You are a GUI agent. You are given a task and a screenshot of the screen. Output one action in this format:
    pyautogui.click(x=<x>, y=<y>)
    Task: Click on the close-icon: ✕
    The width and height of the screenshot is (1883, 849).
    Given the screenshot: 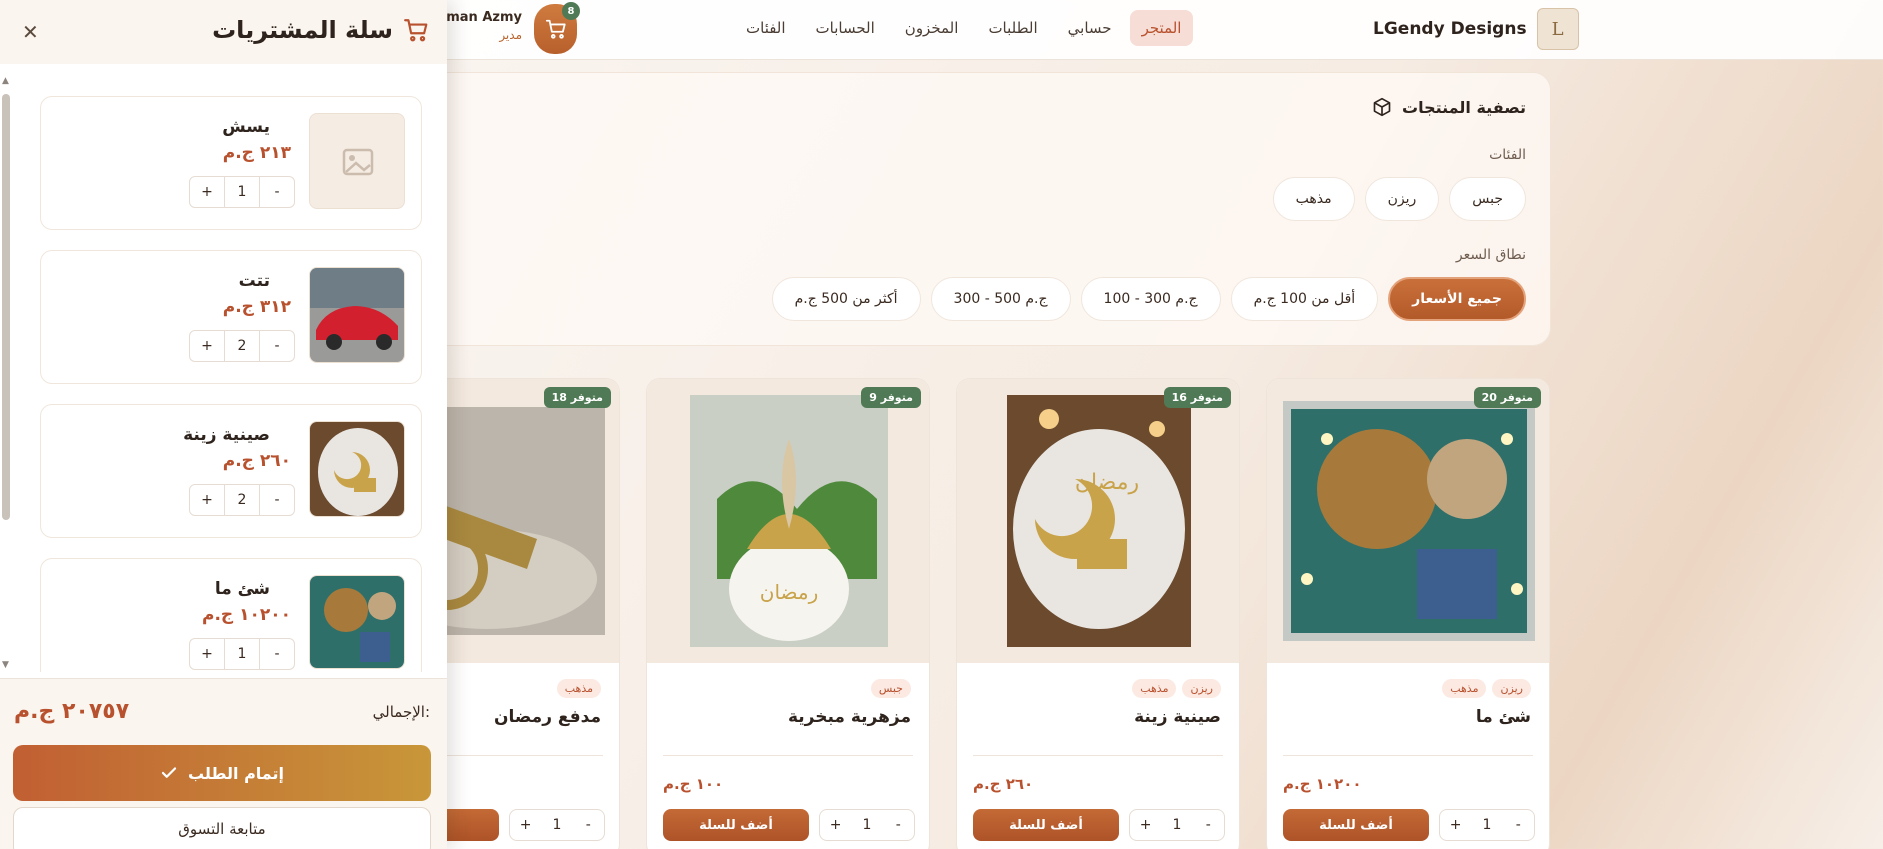 What is the action you would take?
    pyautogui.click(x=30, y=32)
    